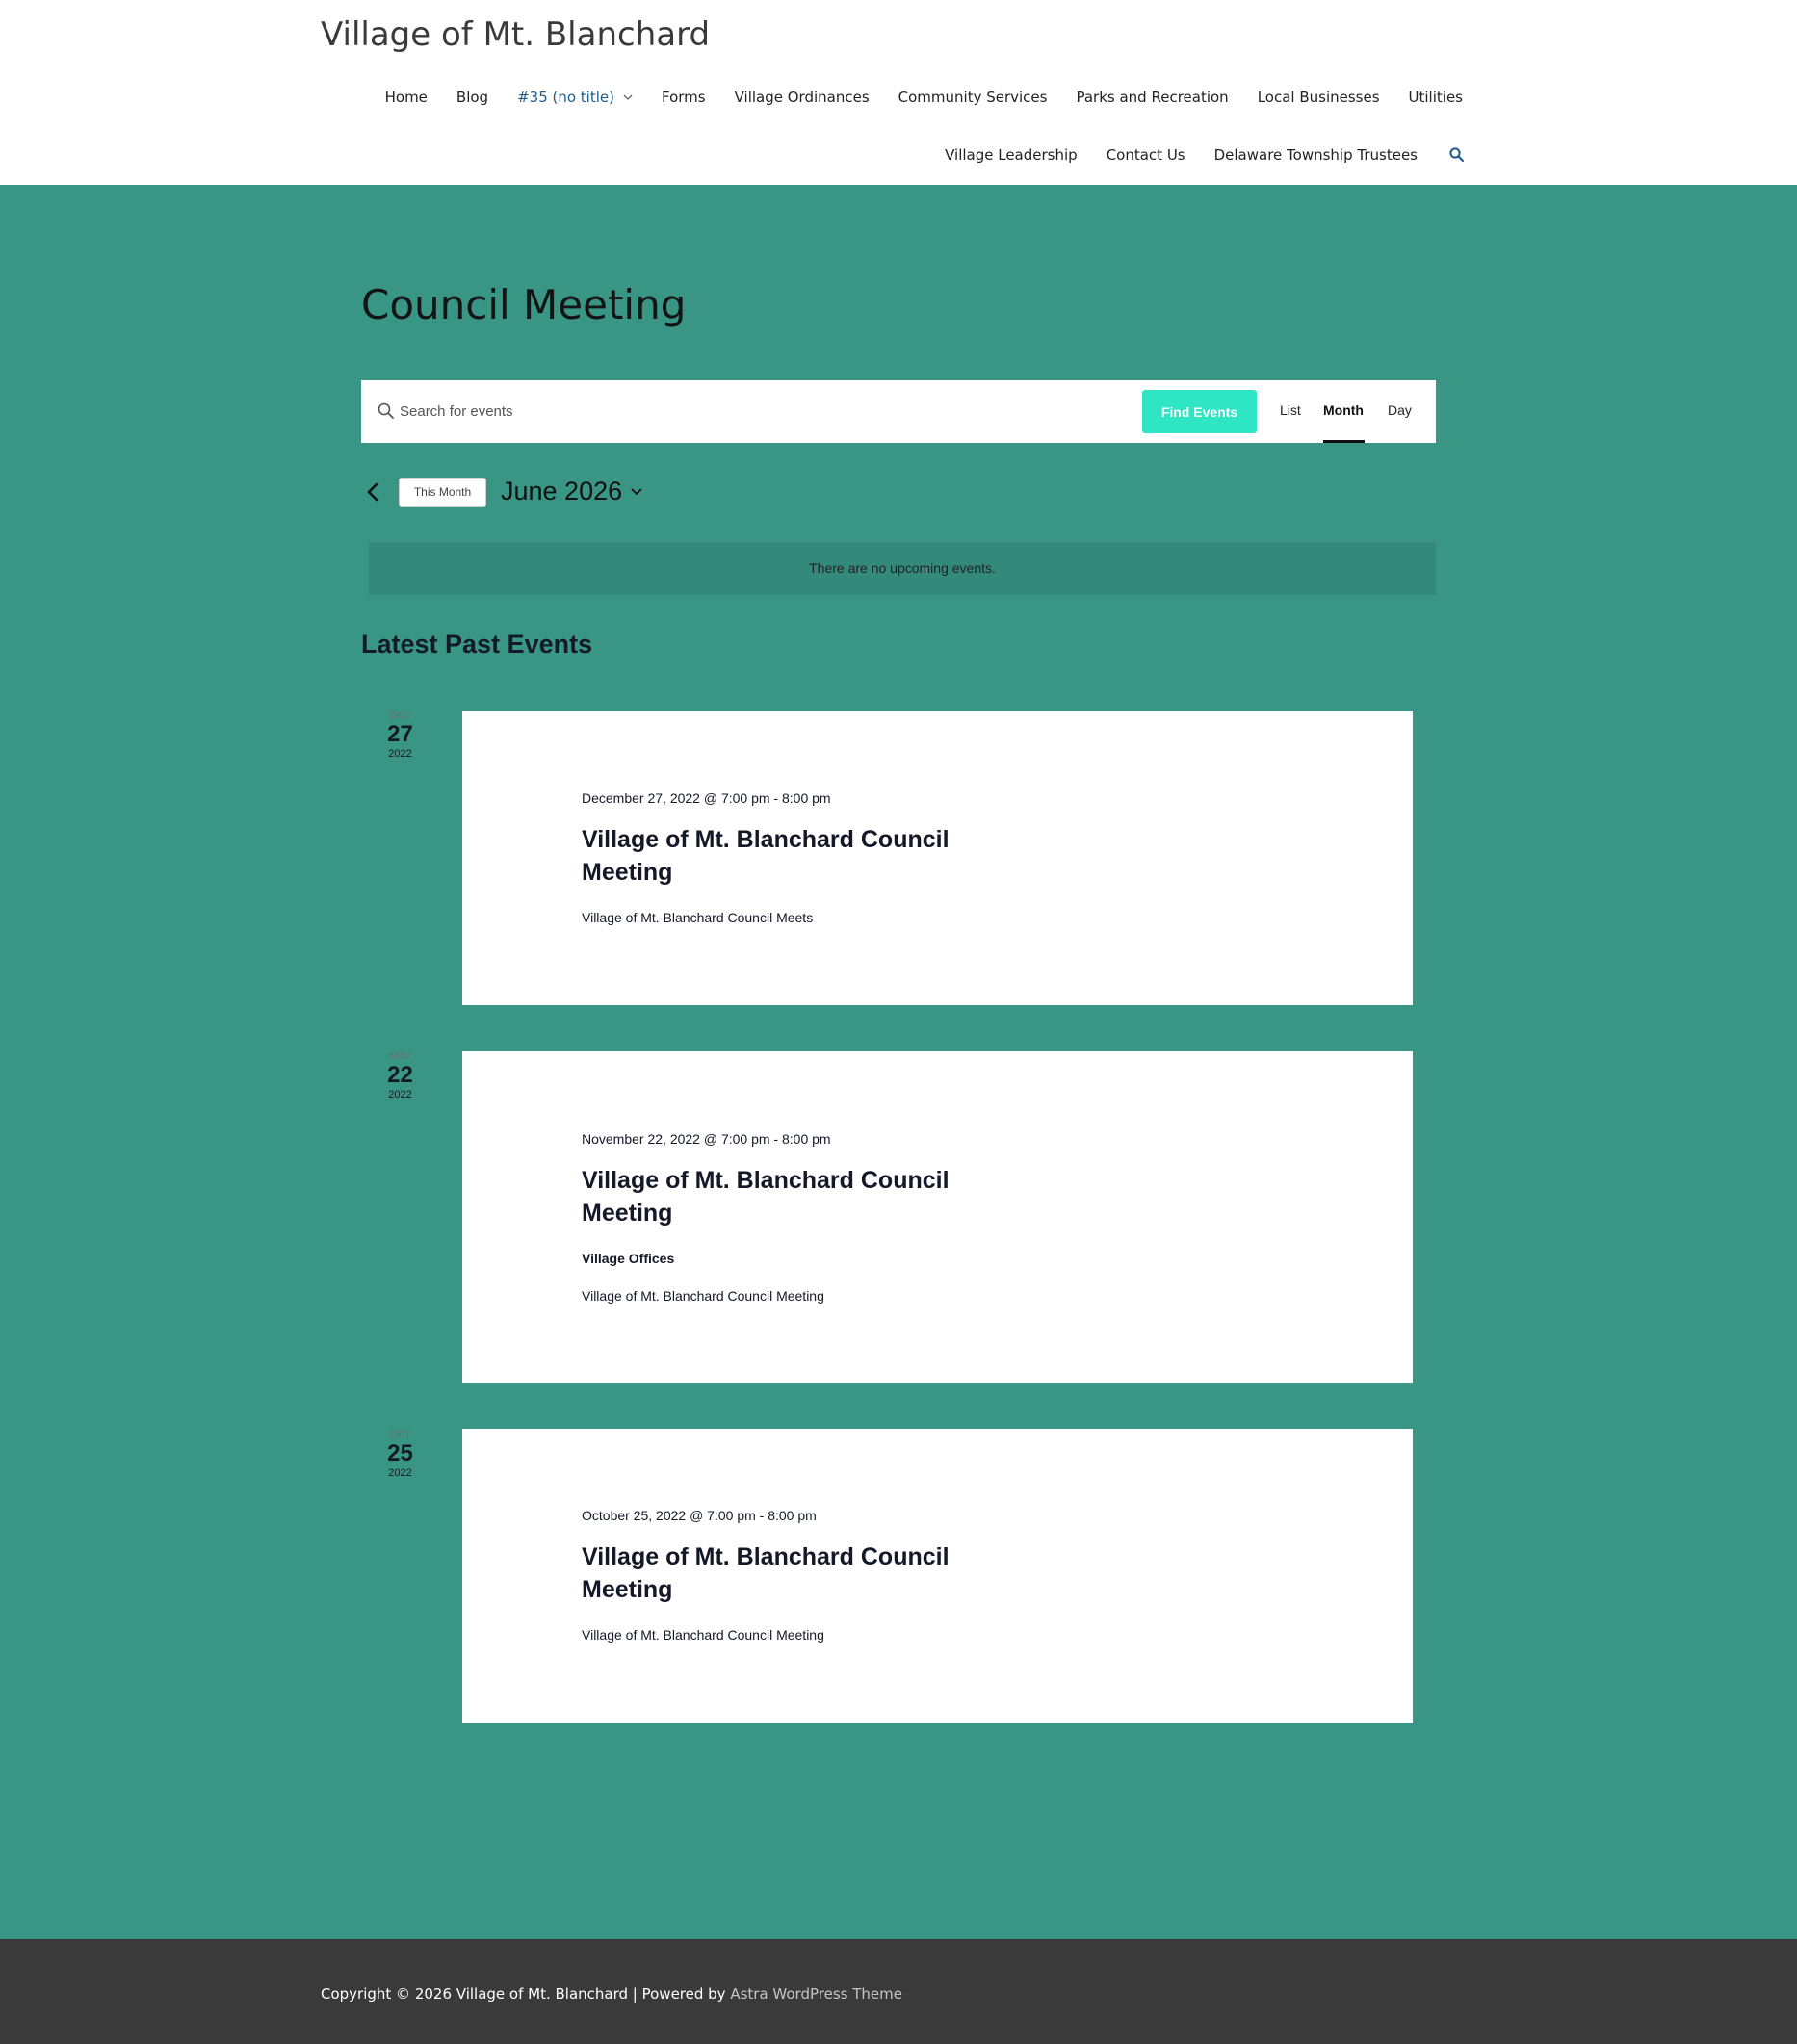  I want to click on event-day: 27, so click(400, 734).